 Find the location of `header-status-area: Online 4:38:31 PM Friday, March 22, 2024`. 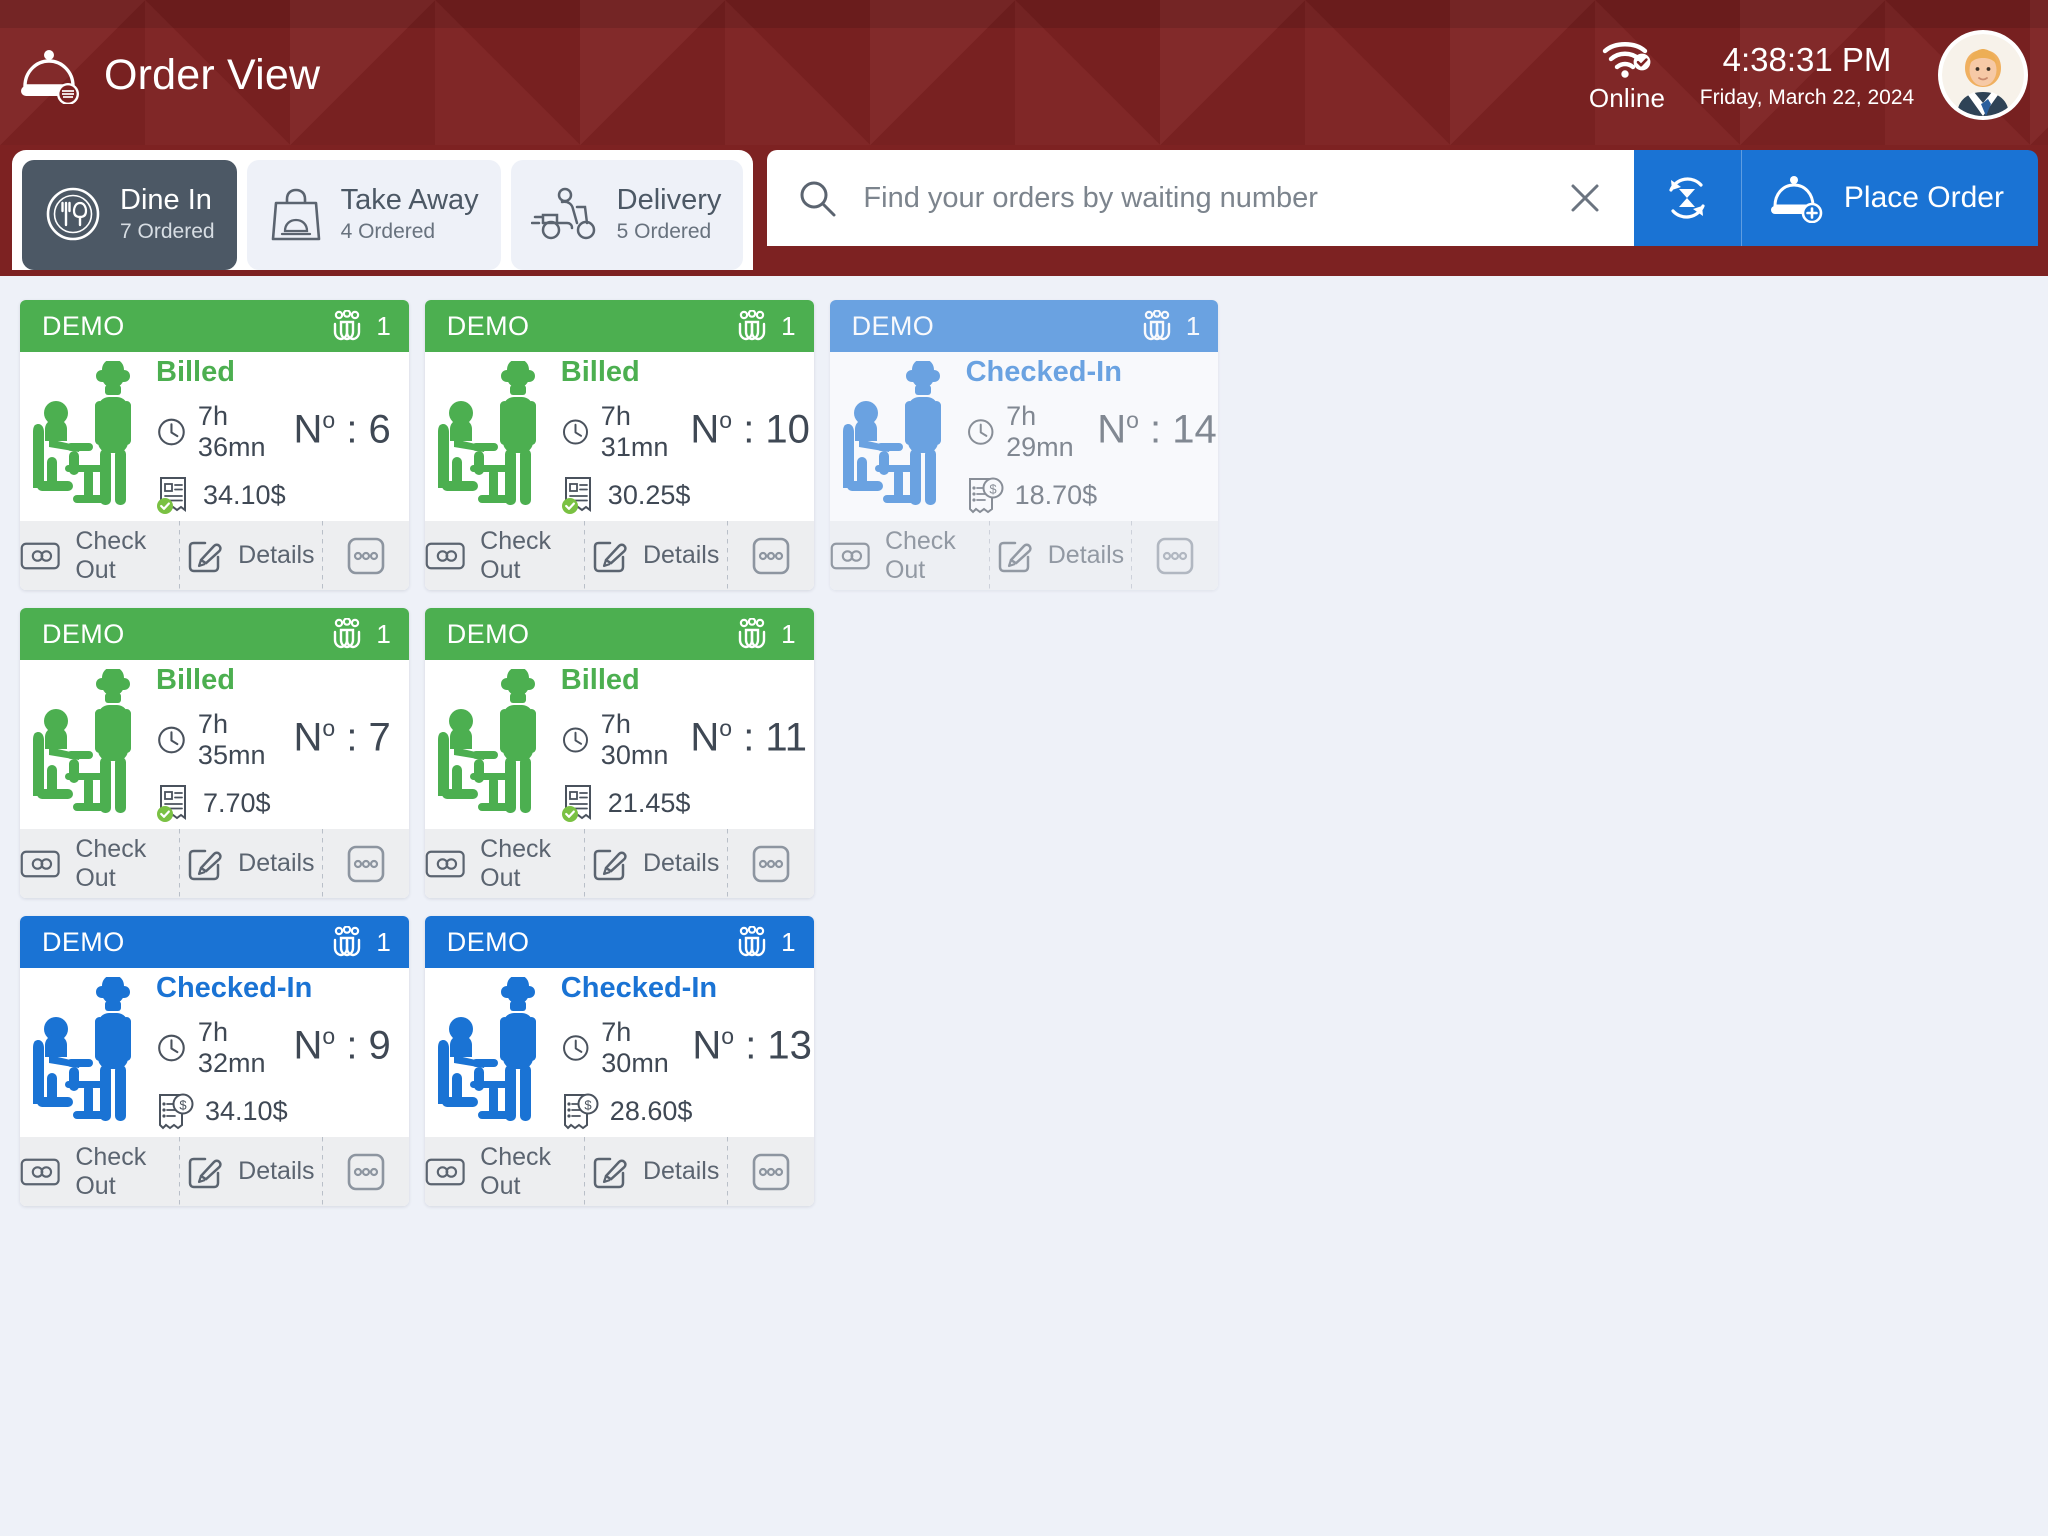

header-status-area: Online 4:38:31 PM Friday, March 22, 2024 is located at coordinates (1795, 75).